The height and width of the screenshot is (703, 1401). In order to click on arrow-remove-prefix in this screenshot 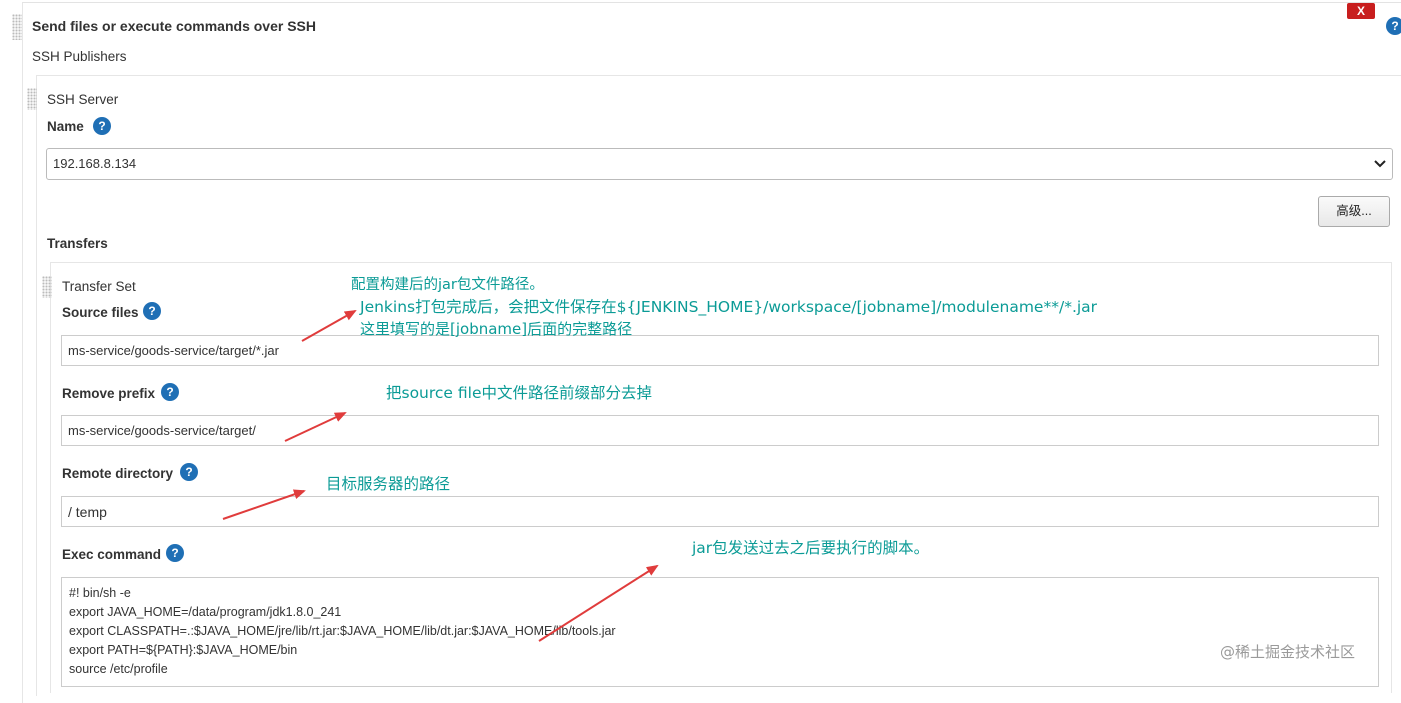, I will do `click(315, 427)`.